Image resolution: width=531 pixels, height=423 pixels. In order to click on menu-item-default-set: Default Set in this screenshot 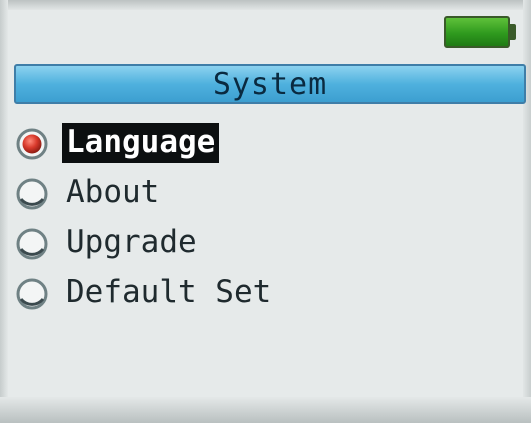, I will do `click(252, 293)`.